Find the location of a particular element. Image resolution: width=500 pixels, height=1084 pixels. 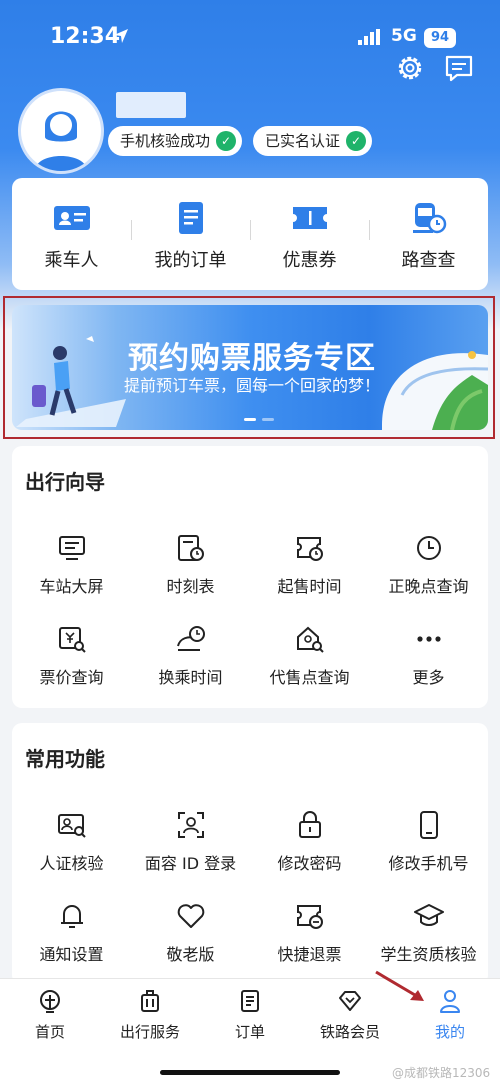

user-icon is located at coordinates (450, 1001).